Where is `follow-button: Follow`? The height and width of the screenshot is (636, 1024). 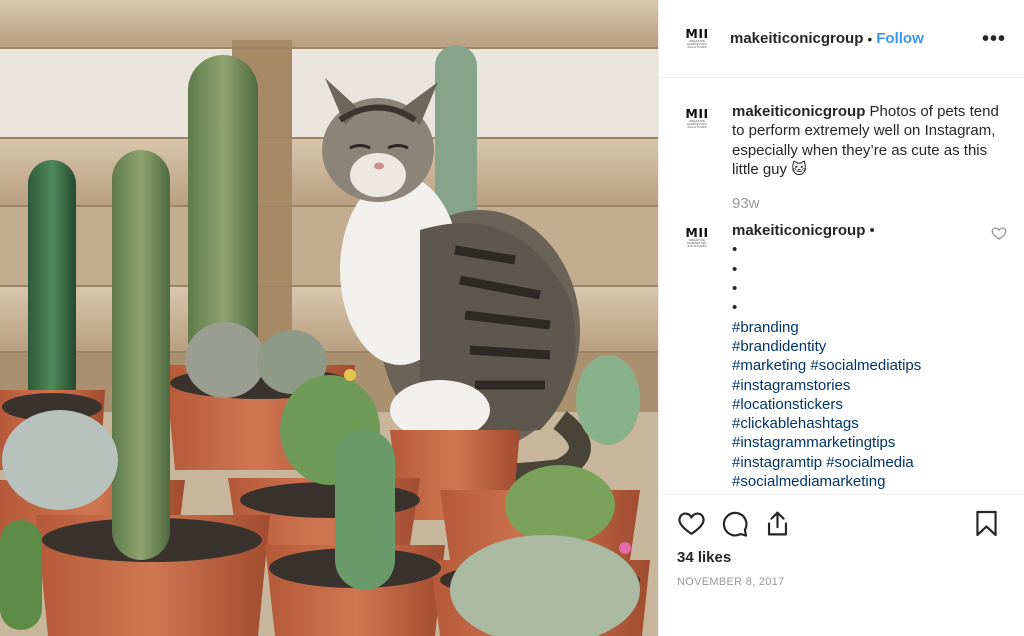
follow-button: Follow is located at coordinates (900, 38).